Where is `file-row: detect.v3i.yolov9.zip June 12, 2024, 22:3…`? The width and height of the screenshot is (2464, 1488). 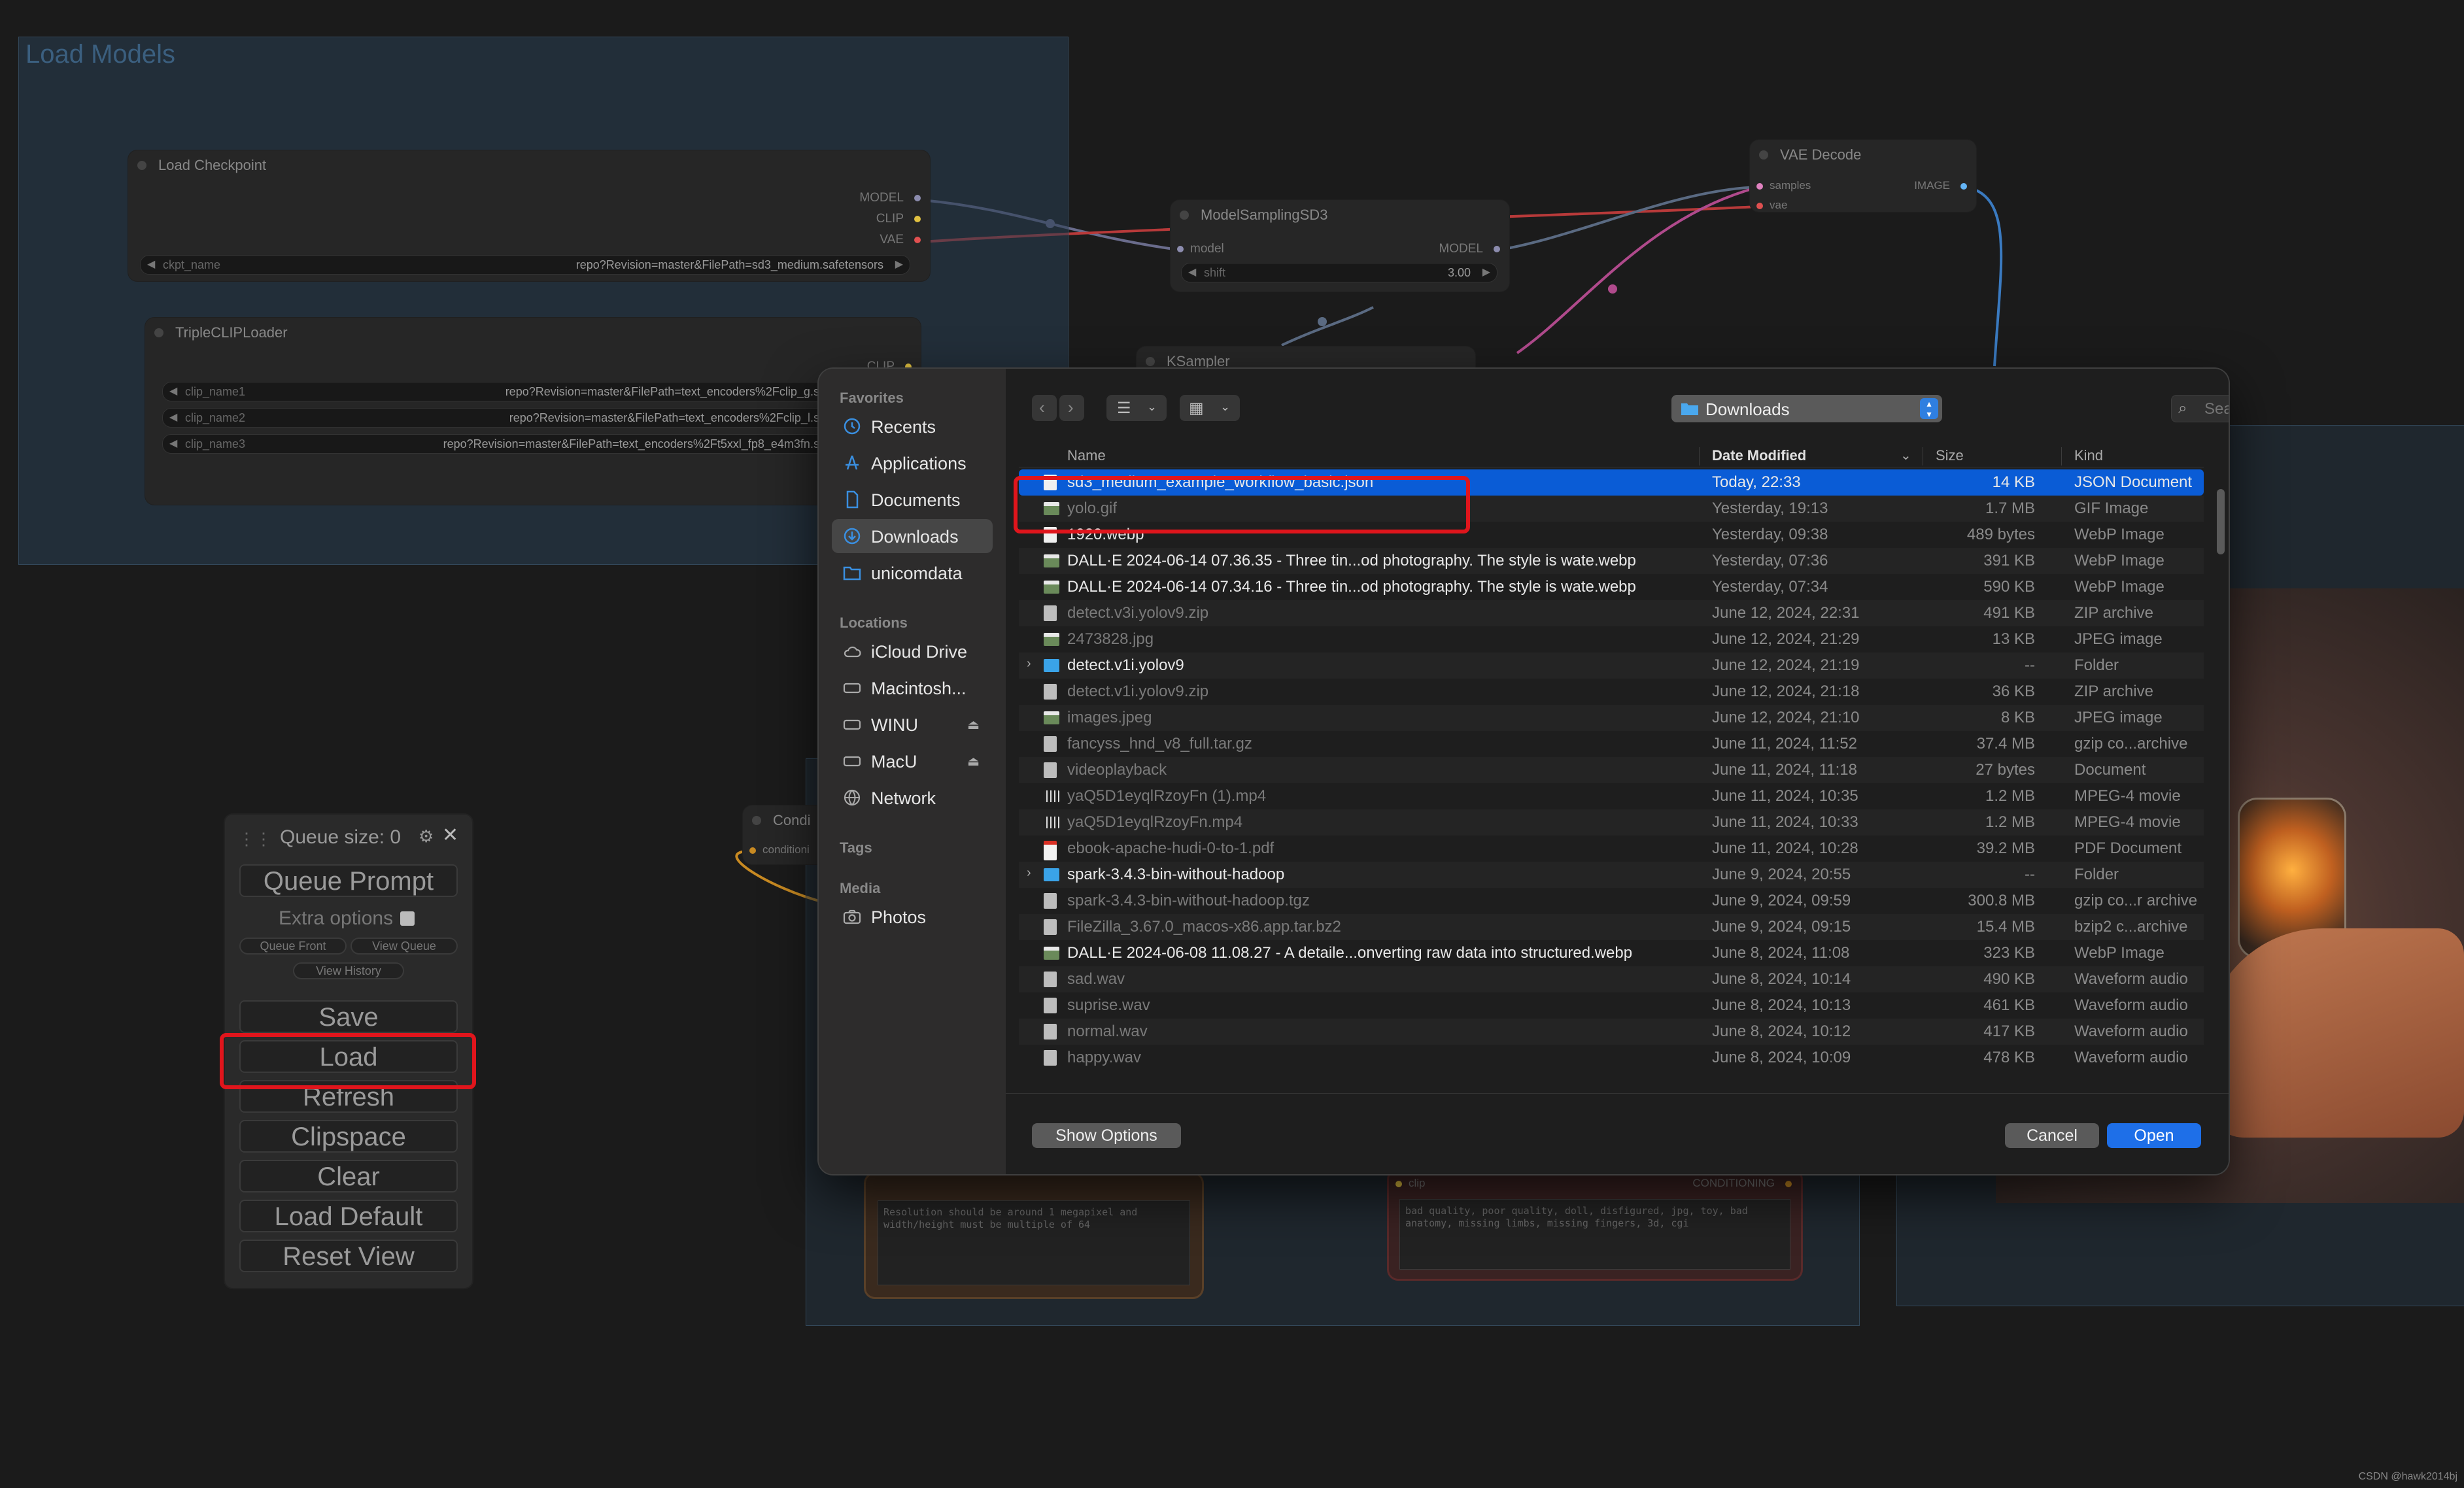
file-row: detect.v3i.yolov9.zip June 12, 2024, 22:3… is located at coordinates (1611, 613).